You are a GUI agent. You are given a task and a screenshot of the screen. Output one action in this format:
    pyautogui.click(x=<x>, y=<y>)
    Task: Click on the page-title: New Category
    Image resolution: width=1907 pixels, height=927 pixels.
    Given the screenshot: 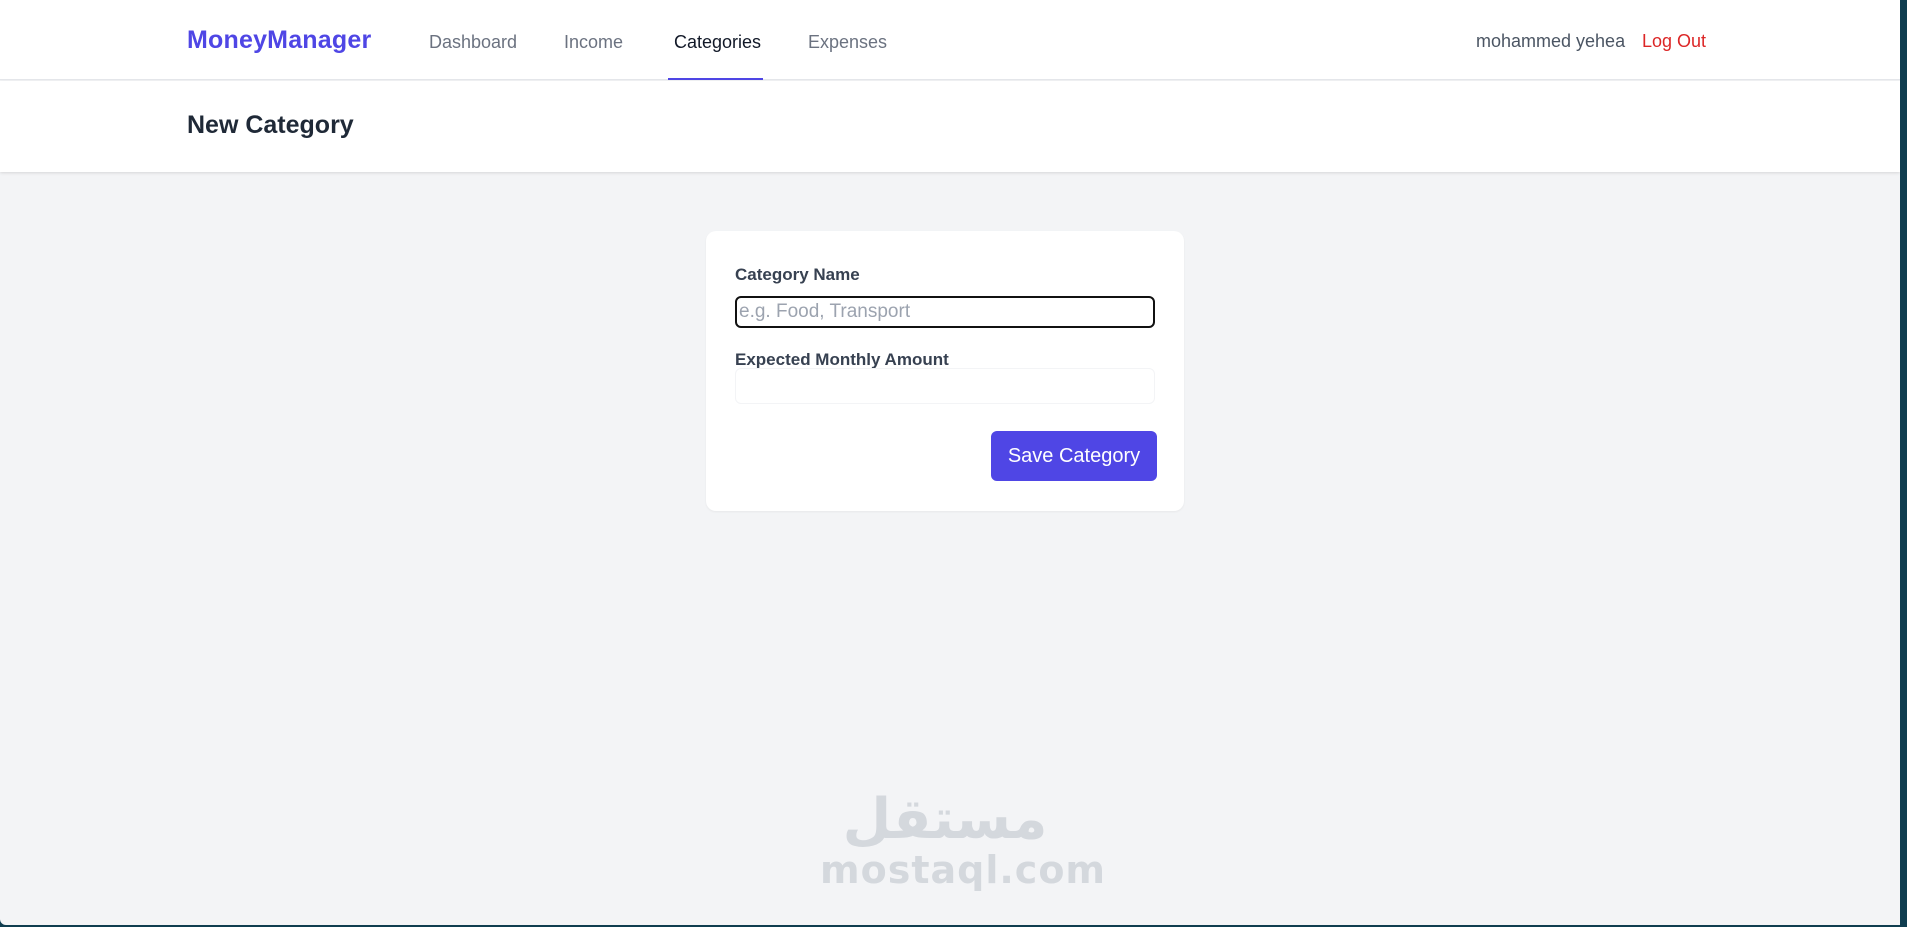 What is the action you would take?
    pyautogui.click(x=270, y=125)
    